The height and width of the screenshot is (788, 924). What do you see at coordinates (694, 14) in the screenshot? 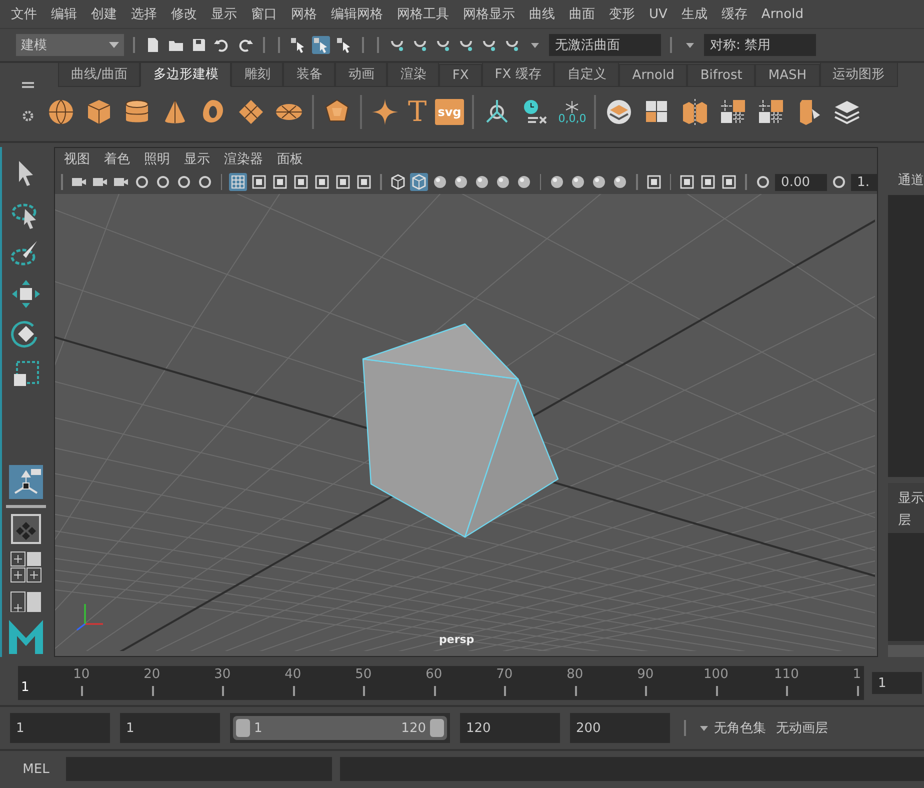
I see `menu-item: 生成` at bounding box center [694, 14].